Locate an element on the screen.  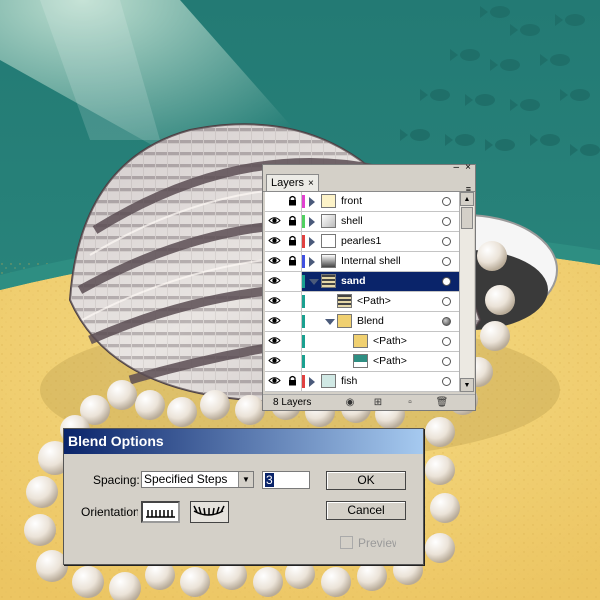
dialog-title: Blend Options is located at coordinates (243, 441).